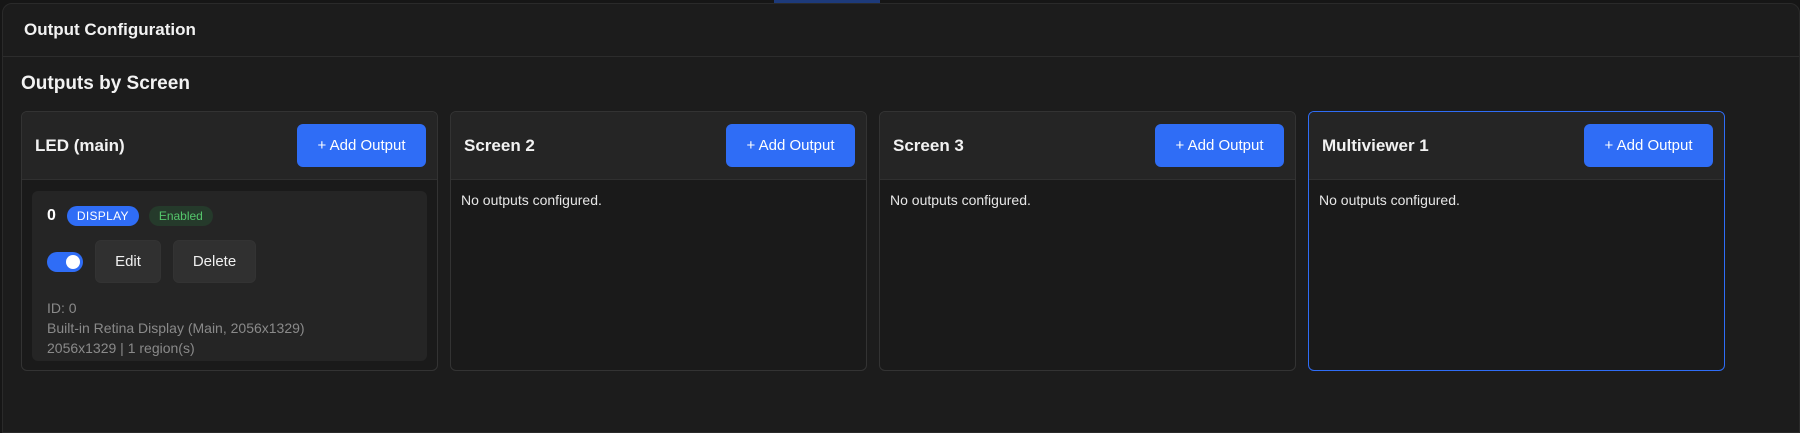 The image size is (1800, 433). I want to click on panel-title: Output Configuration, so click(110, 29).